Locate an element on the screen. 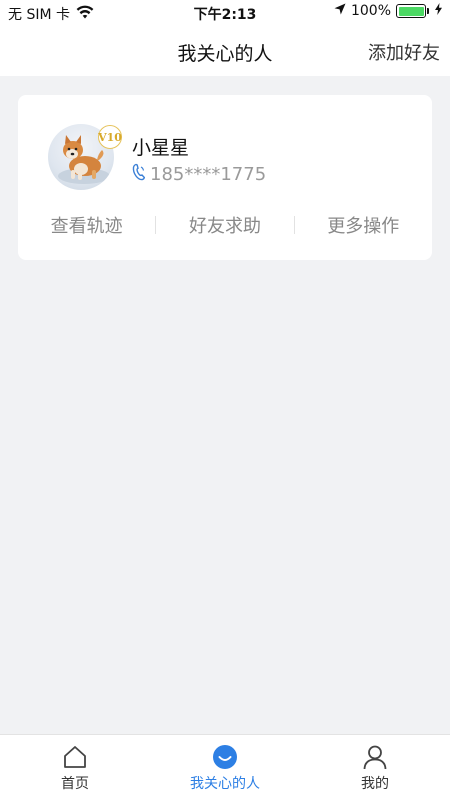 The height and width of the screenshot is (800, 450). tab-home: 首页 is located at coordinates (75, 767).